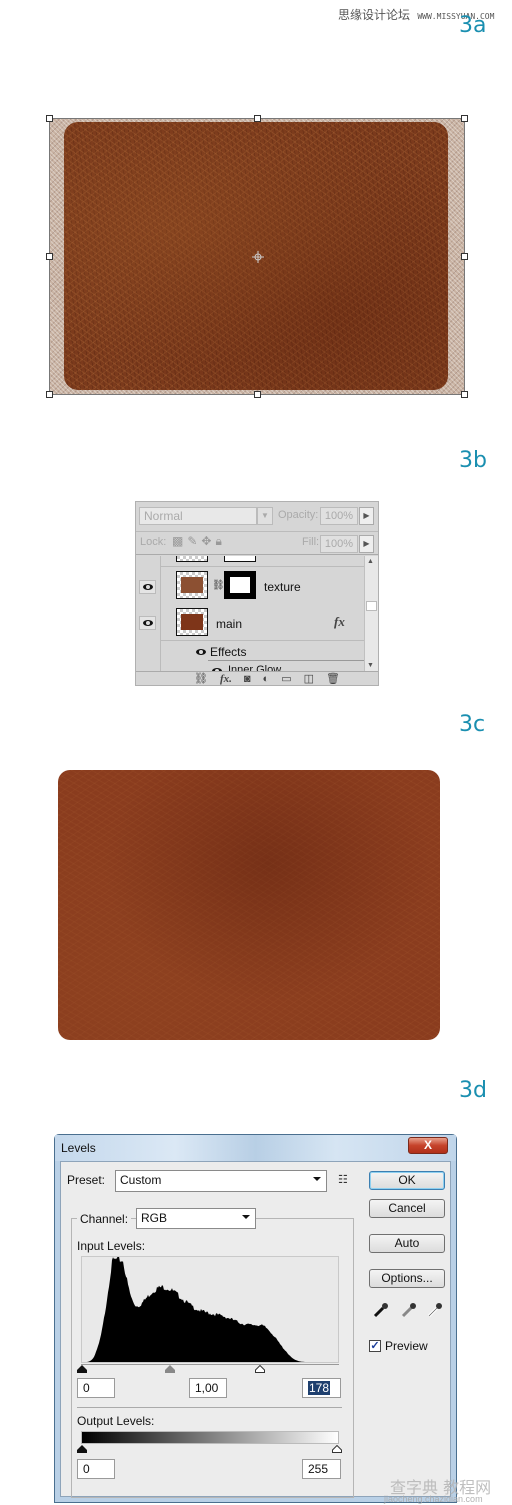  I want to click on mask-icon: ◙, so click(247, 679).